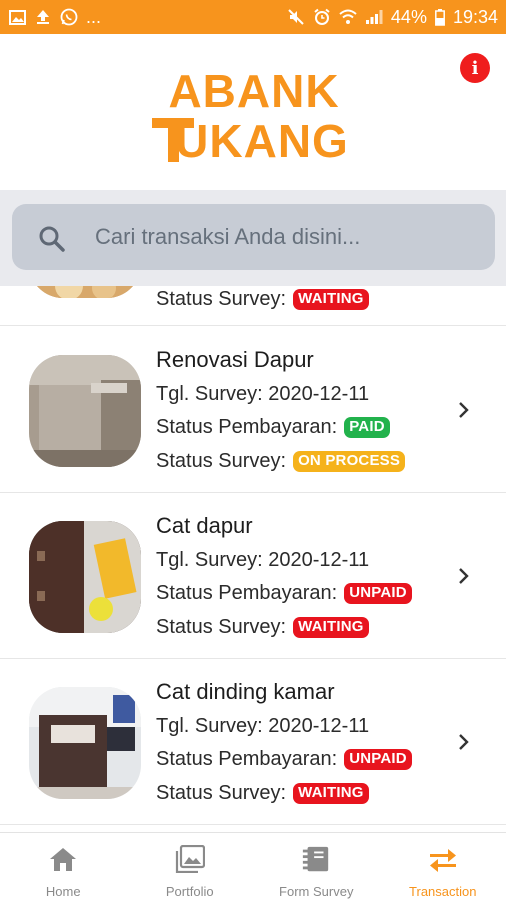  What do you see at coordinates (349, 461) in the screenshot?
I see `survey-status-badge: ON PROCESS` at bounding box center [349, 461].